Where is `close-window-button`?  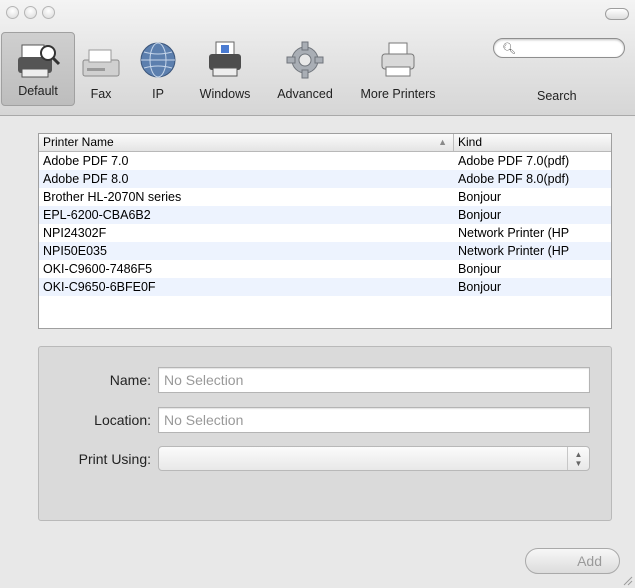 close-window-button is located at coordinates (12, 12).